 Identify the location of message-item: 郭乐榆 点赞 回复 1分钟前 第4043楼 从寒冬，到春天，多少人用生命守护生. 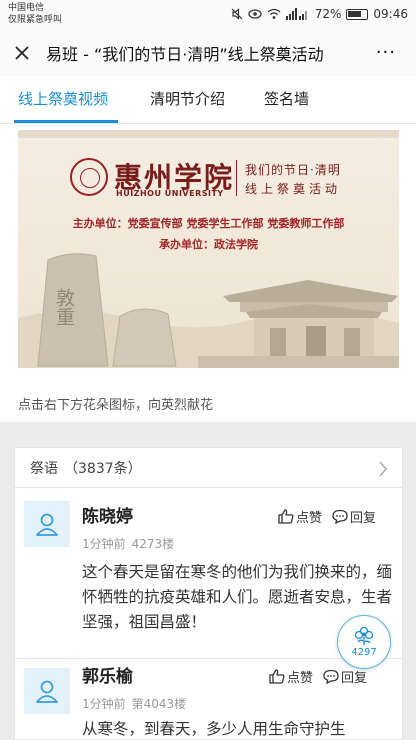
(208, 699).